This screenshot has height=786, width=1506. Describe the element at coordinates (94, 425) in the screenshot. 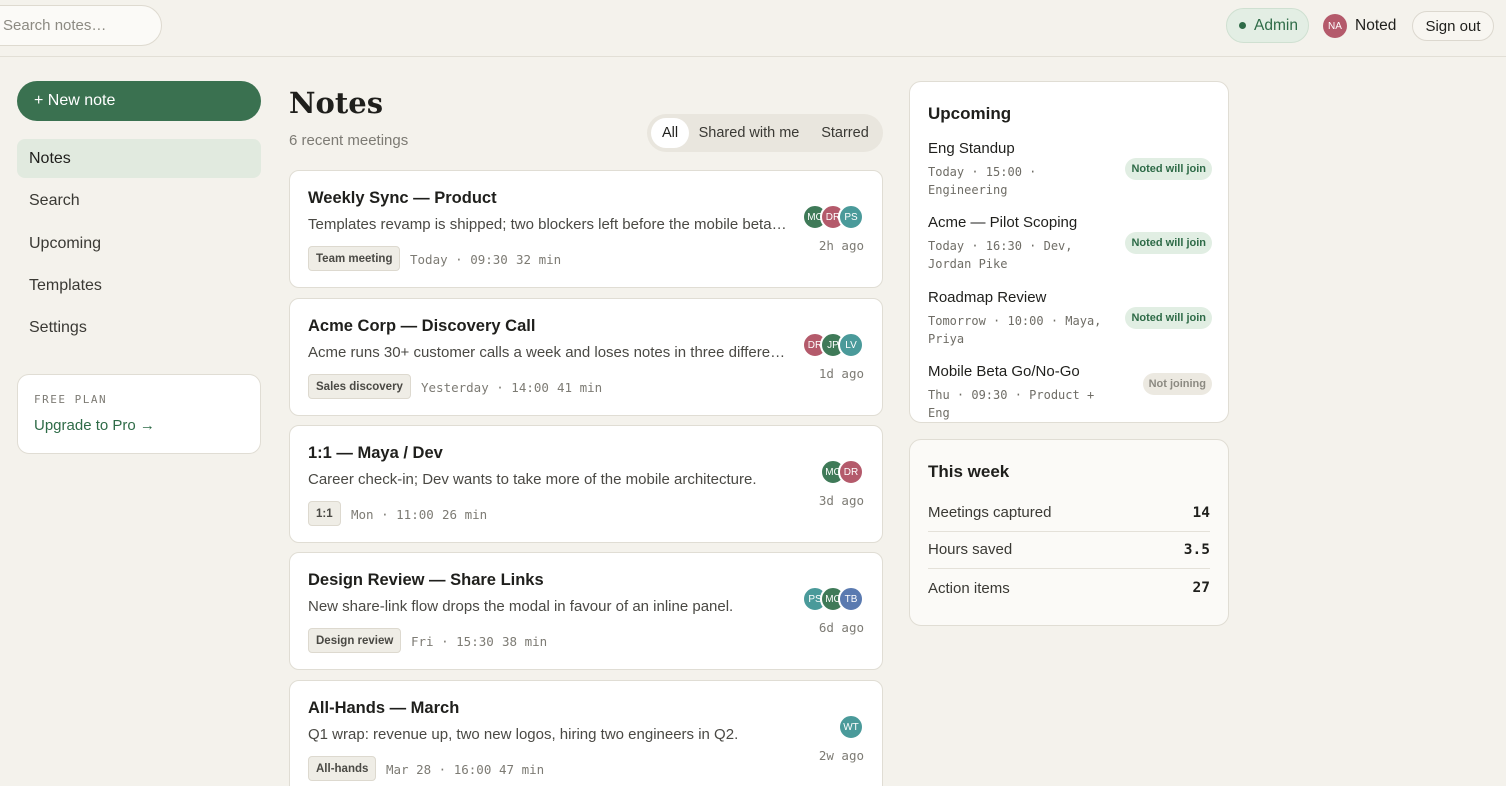

I see `upgrade-link: Upgrade to Pro →` at that location.